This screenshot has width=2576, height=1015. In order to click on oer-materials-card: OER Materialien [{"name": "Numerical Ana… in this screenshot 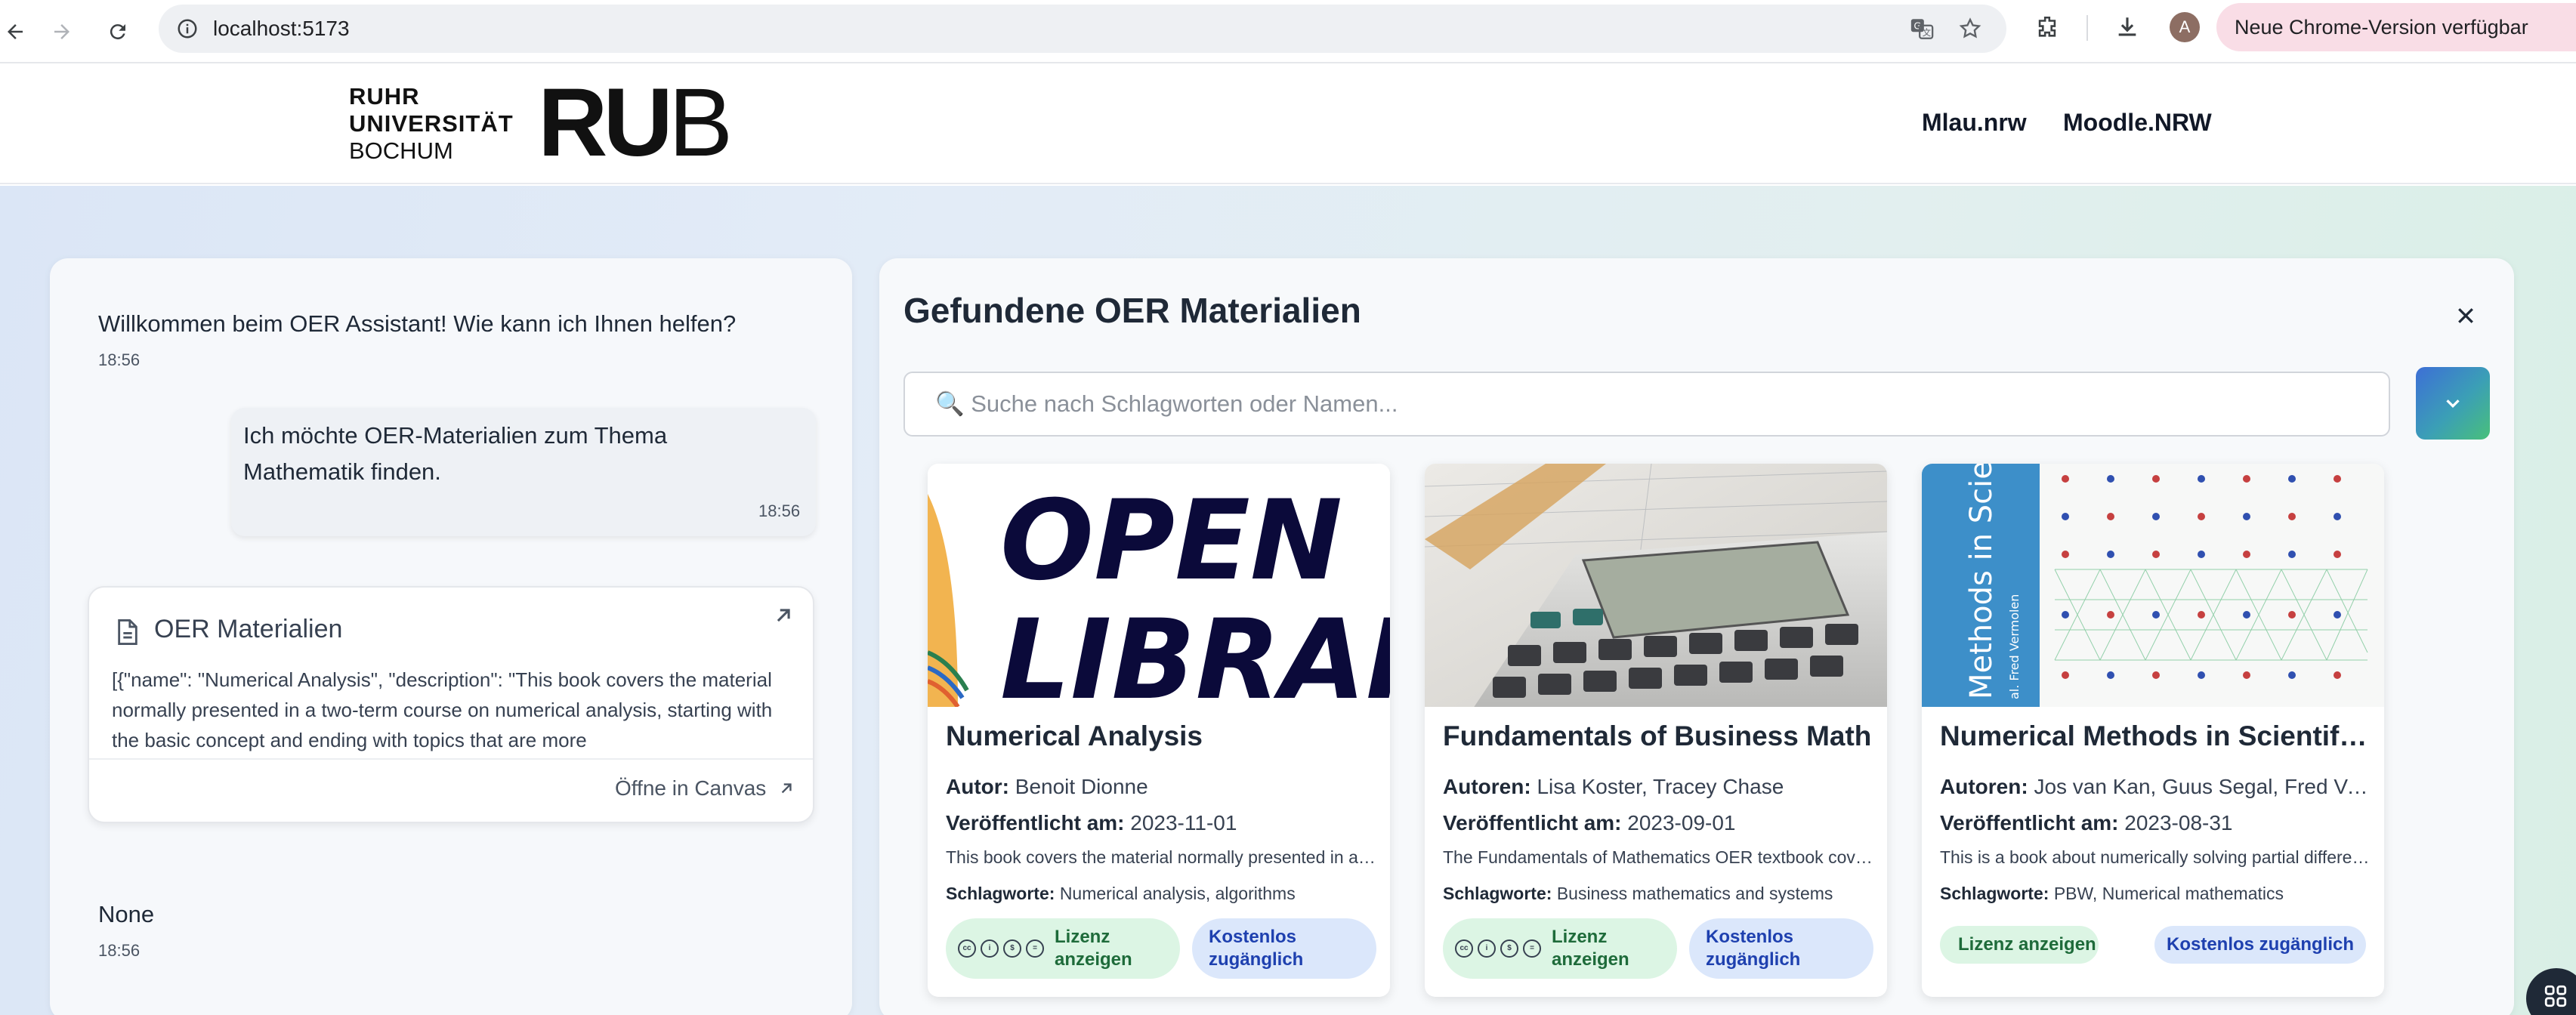, I will do `click(451, 704)`.